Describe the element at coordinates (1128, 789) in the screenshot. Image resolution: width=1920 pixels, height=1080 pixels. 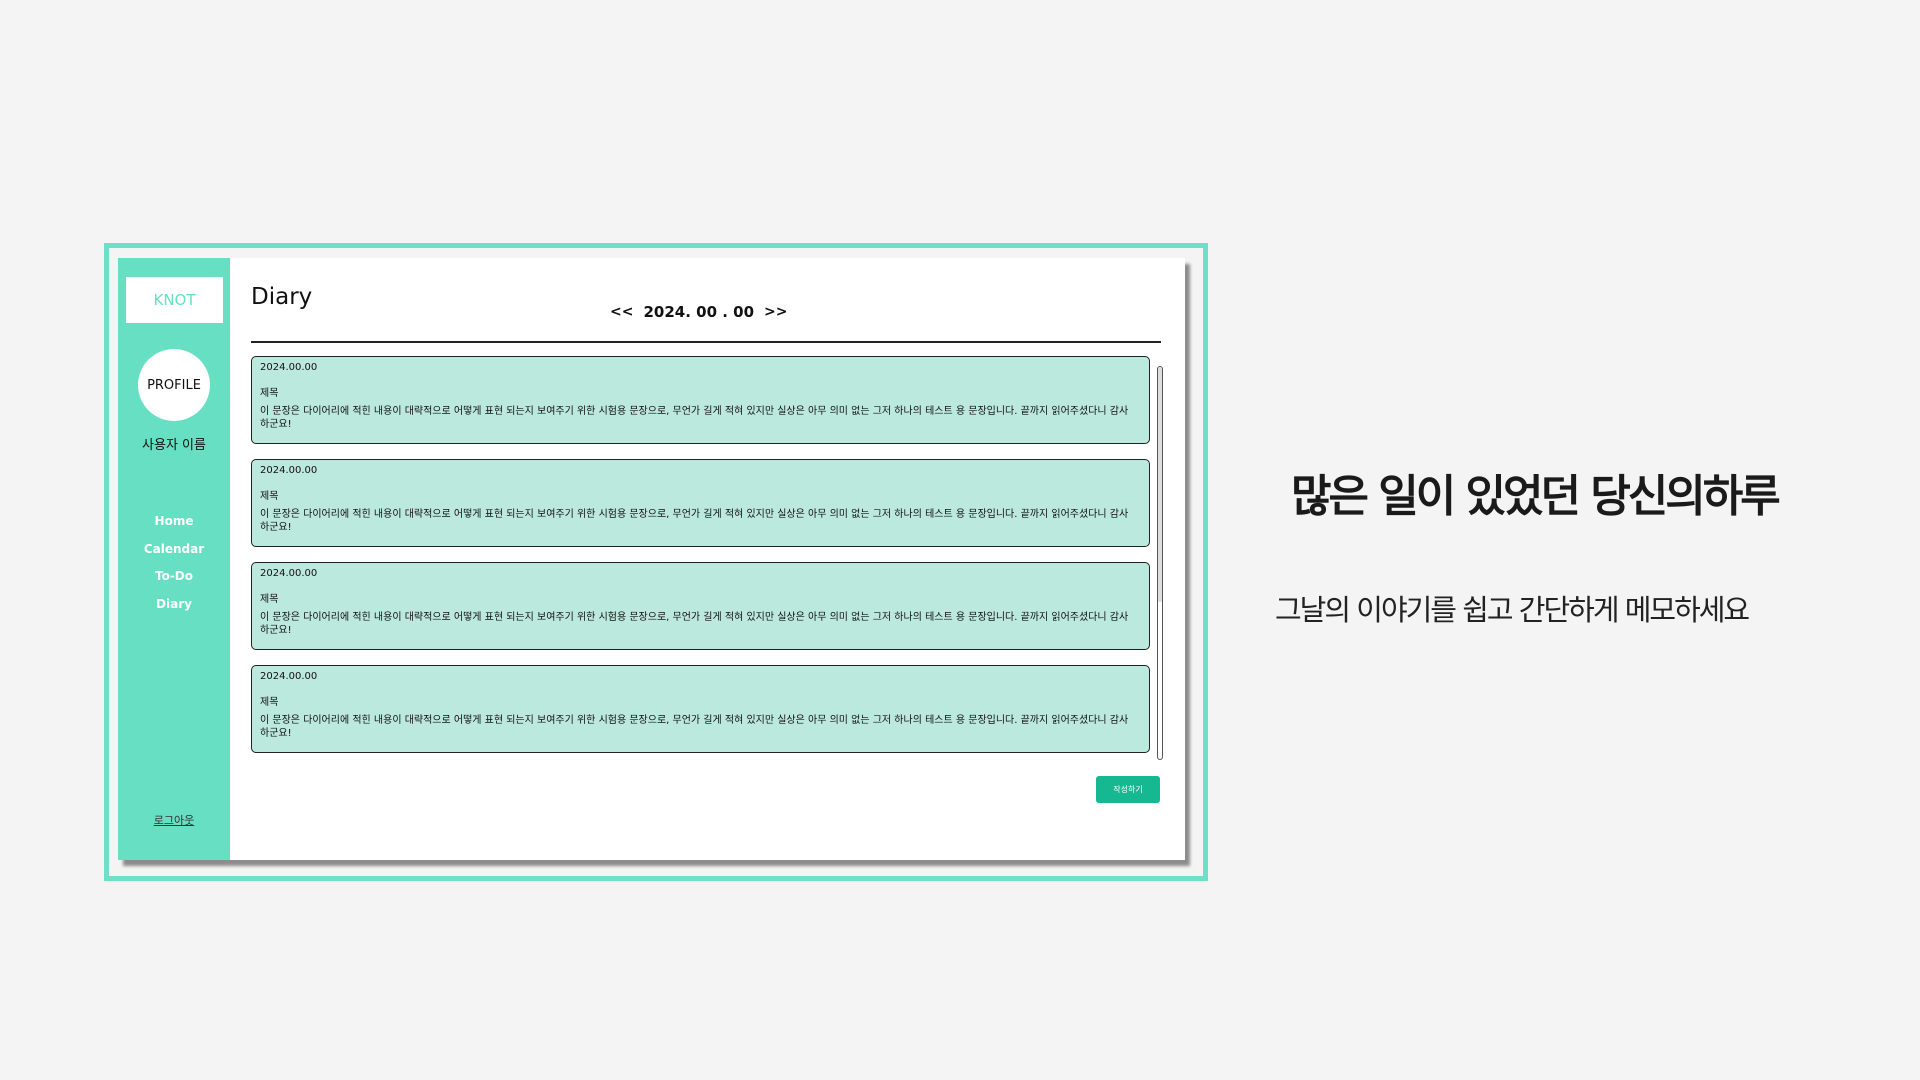
I see `write-entry-button: 작성하기` at that location.